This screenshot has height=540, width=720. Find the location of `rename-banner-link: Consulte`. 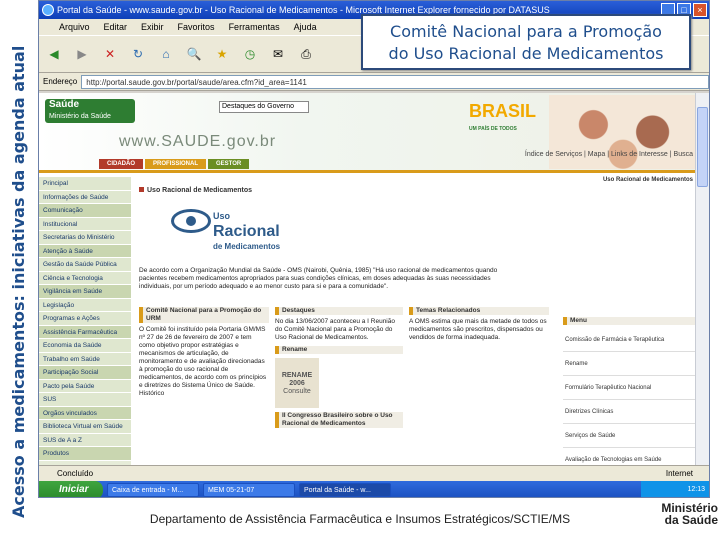

rename-banner-link: Consulte is located at coordinates (297, 391).